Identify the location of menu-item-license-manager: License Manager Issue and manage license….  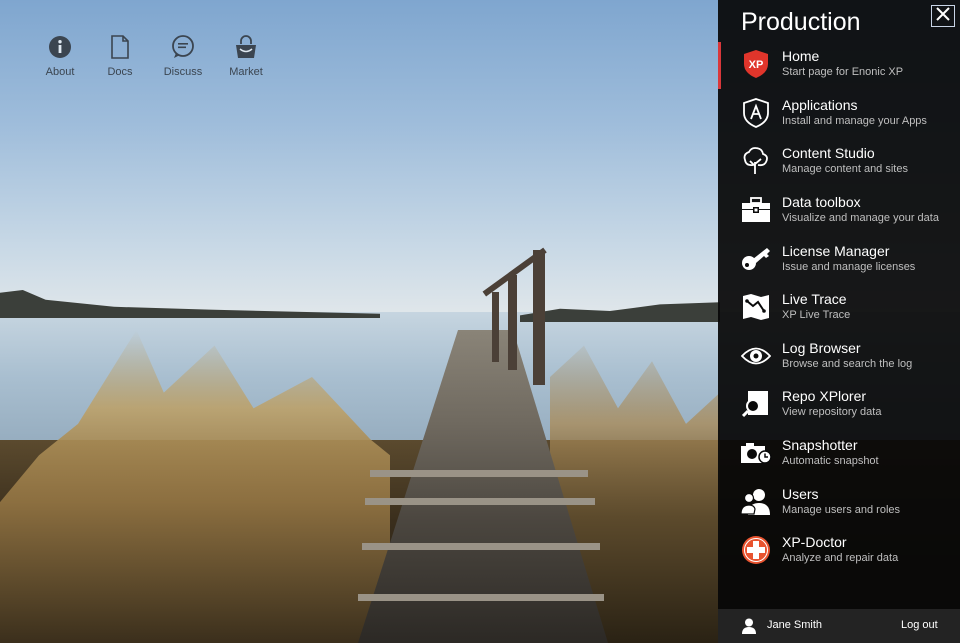
(839, 258).